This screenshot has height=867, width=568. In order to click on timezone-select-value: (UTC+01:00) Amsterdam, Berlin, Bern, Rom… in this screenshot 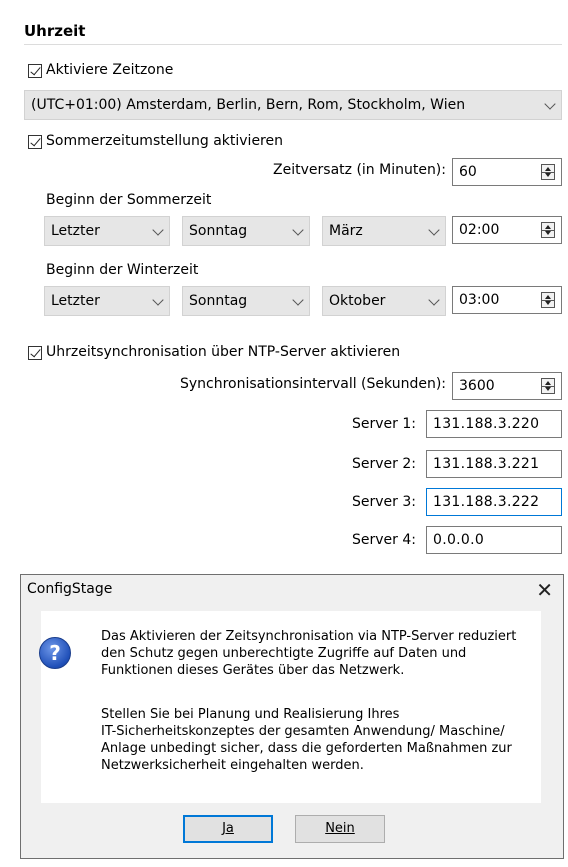, I will do `click(248, 105)`.